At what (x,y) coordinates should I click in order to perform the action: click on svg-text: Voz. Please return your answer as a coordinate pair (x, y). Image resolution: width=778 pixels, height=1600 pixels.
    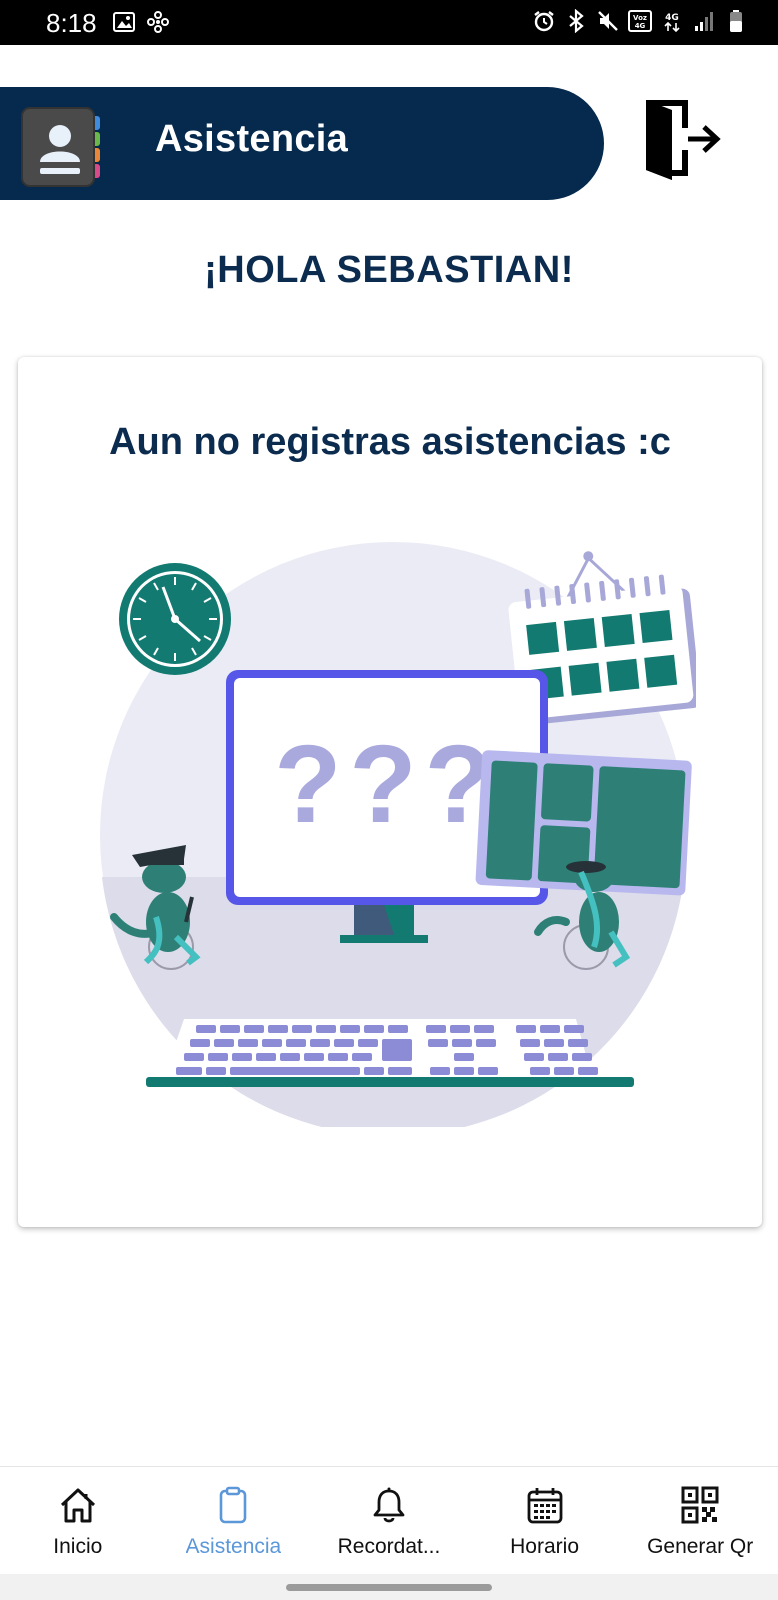
    Looking at the image, I should click on (640, 18).